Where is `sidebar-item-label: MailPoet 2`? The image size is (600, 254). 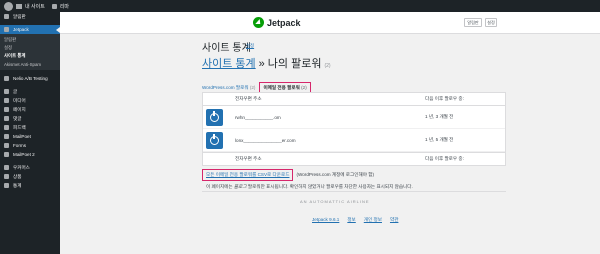
sidebar-item-label: MailPoet 2 is located at coordinates (24, 154).